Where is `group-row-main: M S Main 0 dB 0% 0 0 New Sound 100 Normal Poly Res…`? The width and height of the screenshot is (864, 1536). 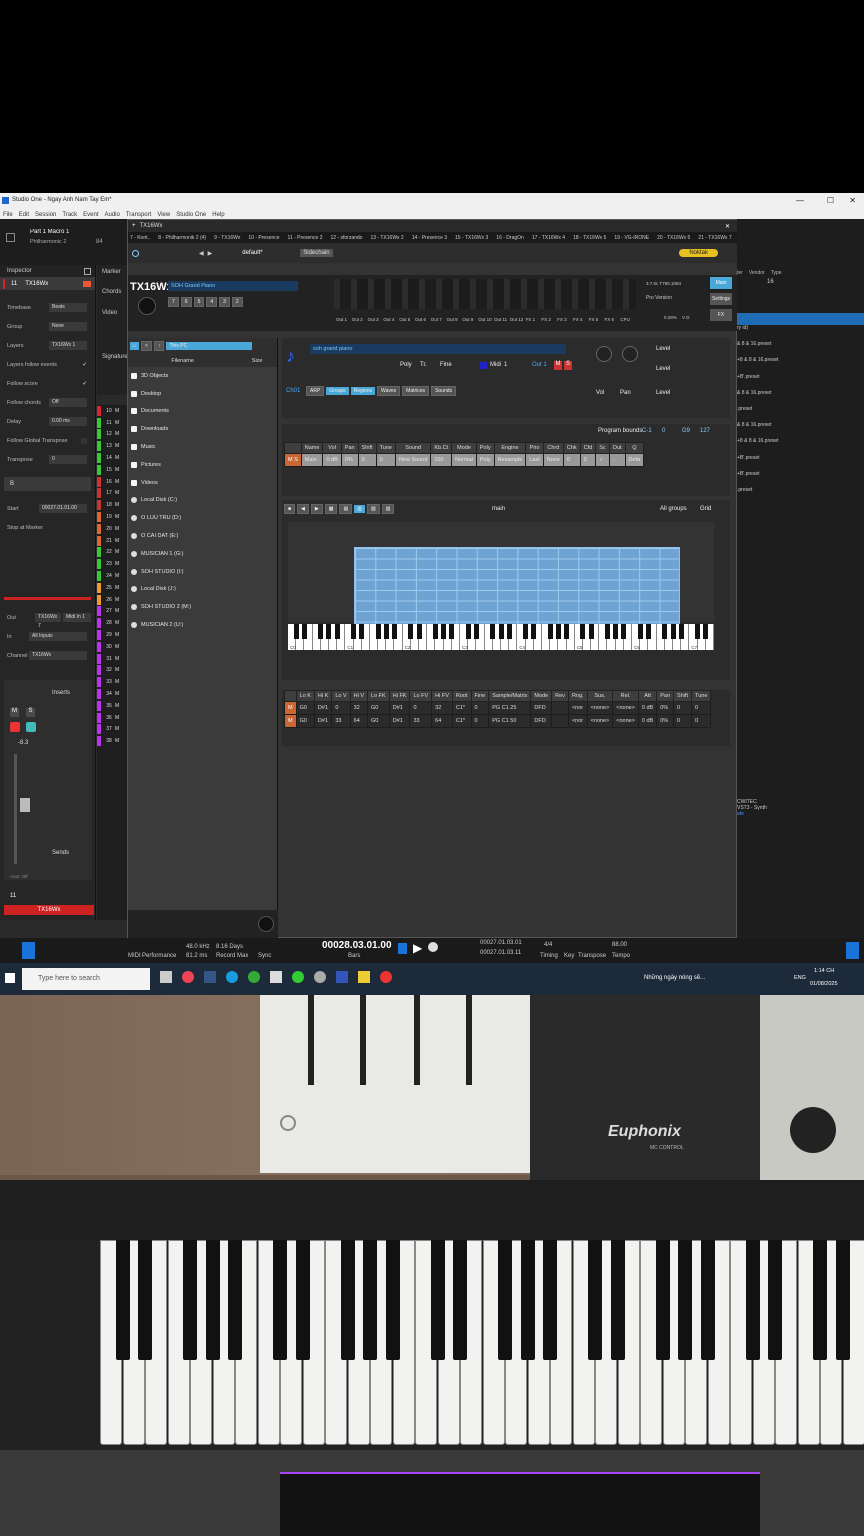
group-row-main: M S Main 0 dB 0% 0 0 New Sound 100 Normal Poly Res… is located at coordinates (464, 460).